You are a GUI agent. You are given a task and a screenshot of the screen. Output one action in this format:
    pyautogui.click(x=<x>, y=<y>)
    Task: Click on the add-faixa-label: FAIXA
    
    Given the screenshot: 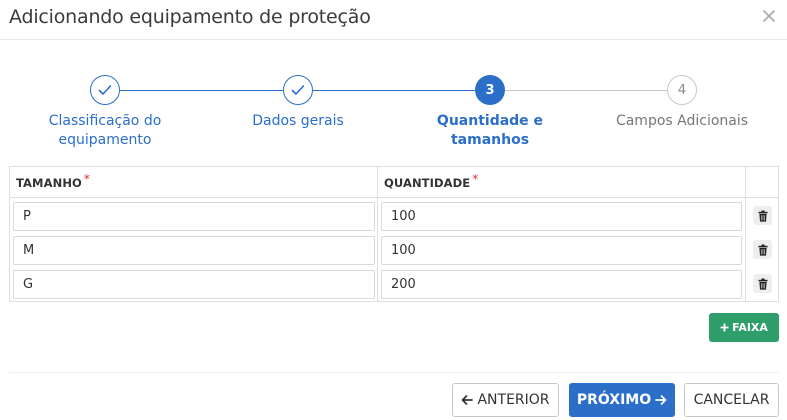 What is the action you would take?
    pyautogui.click(x=750, y=327)
    